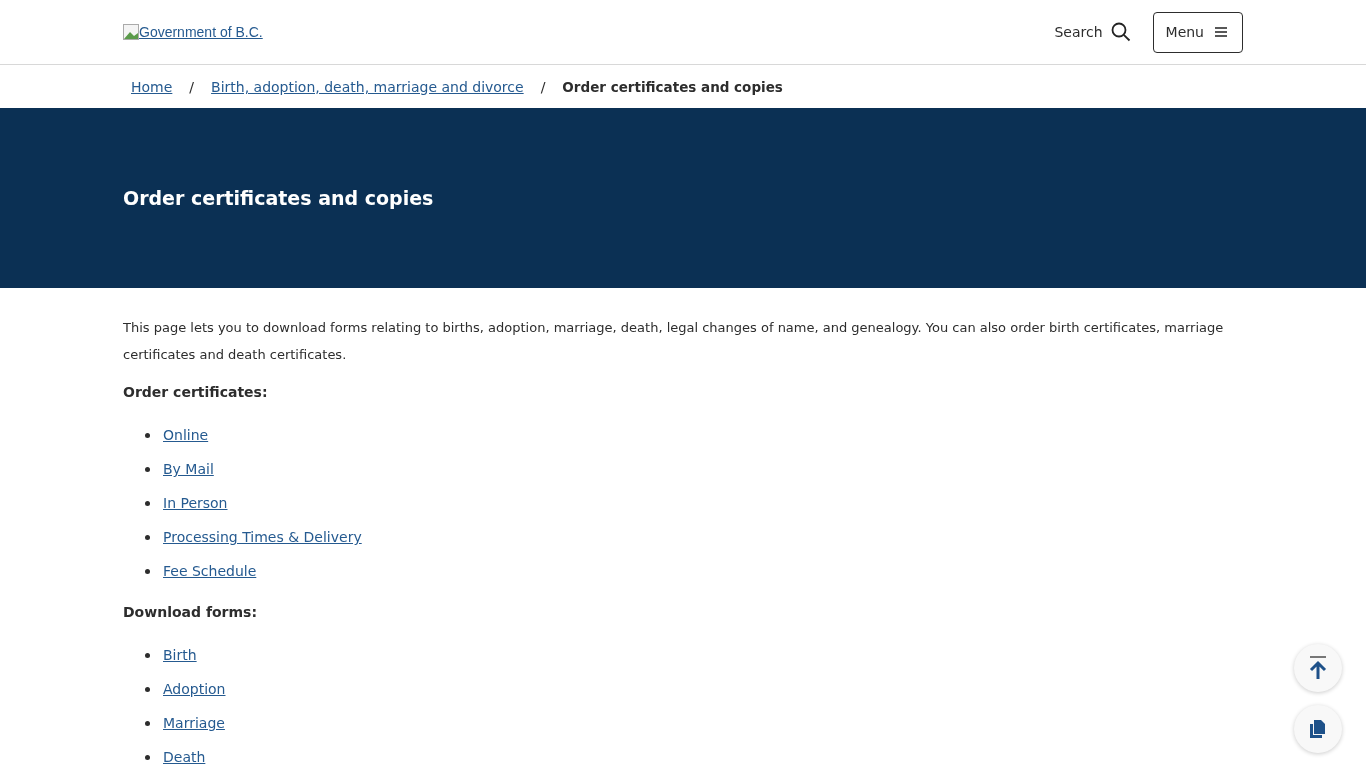 The width and height of the screenshot is (1366, 768). I want to click on copy-button, so click(1318, 729).